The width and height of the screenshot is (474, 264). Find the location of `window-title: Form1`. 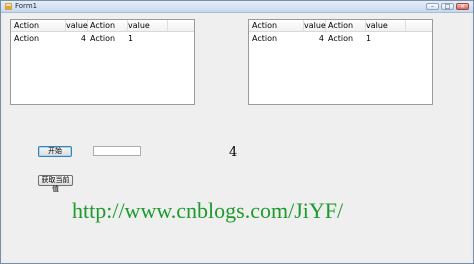

window-title: Form1 is located at coordinates (26, 6).